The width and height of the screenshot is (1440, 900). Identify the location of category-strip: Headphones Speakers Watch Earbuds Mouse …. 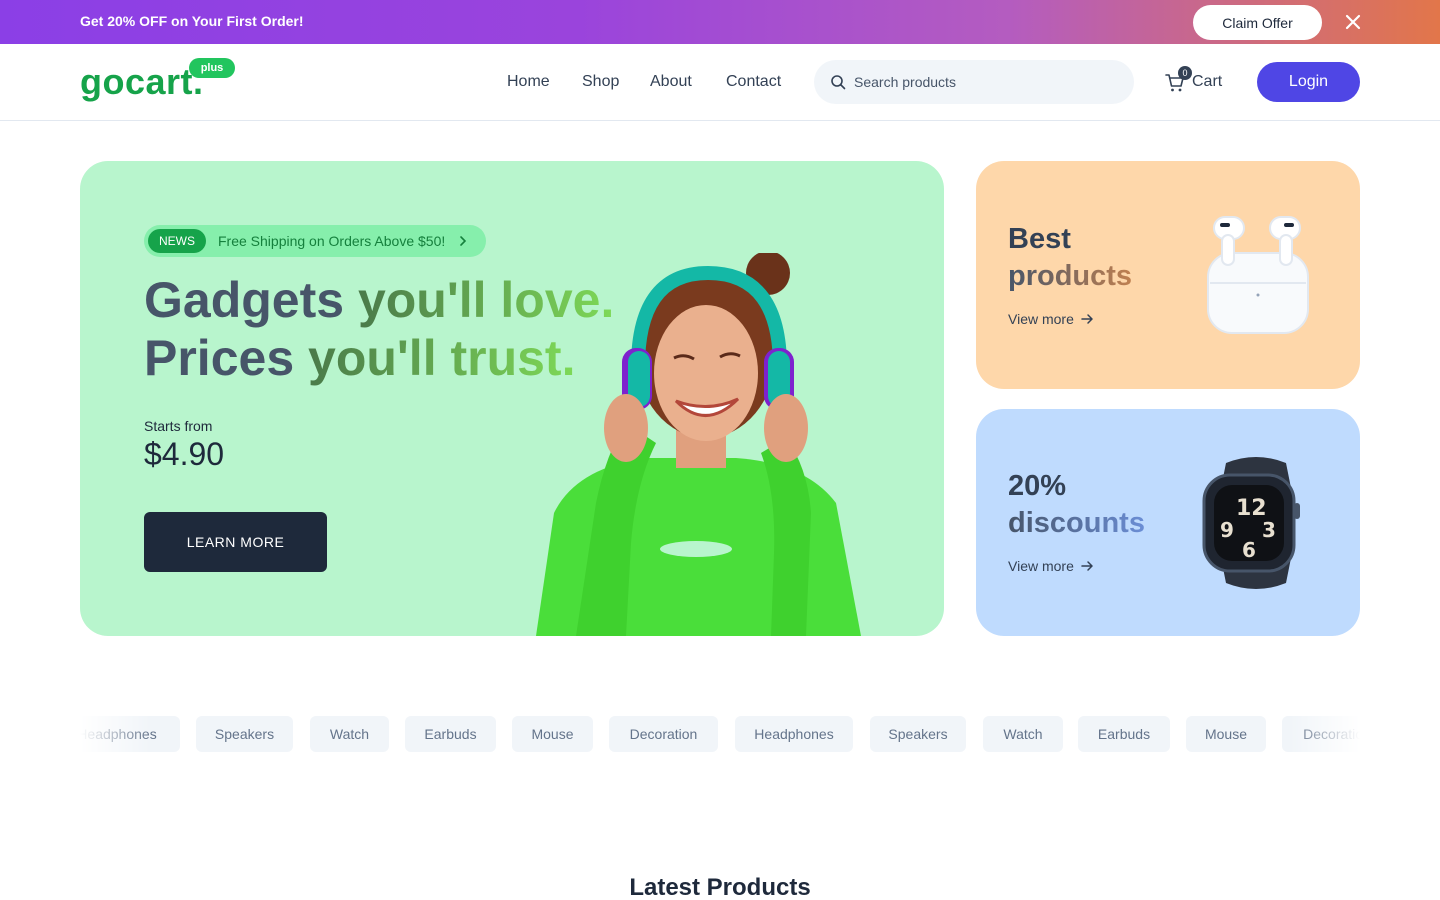
(720, 734).